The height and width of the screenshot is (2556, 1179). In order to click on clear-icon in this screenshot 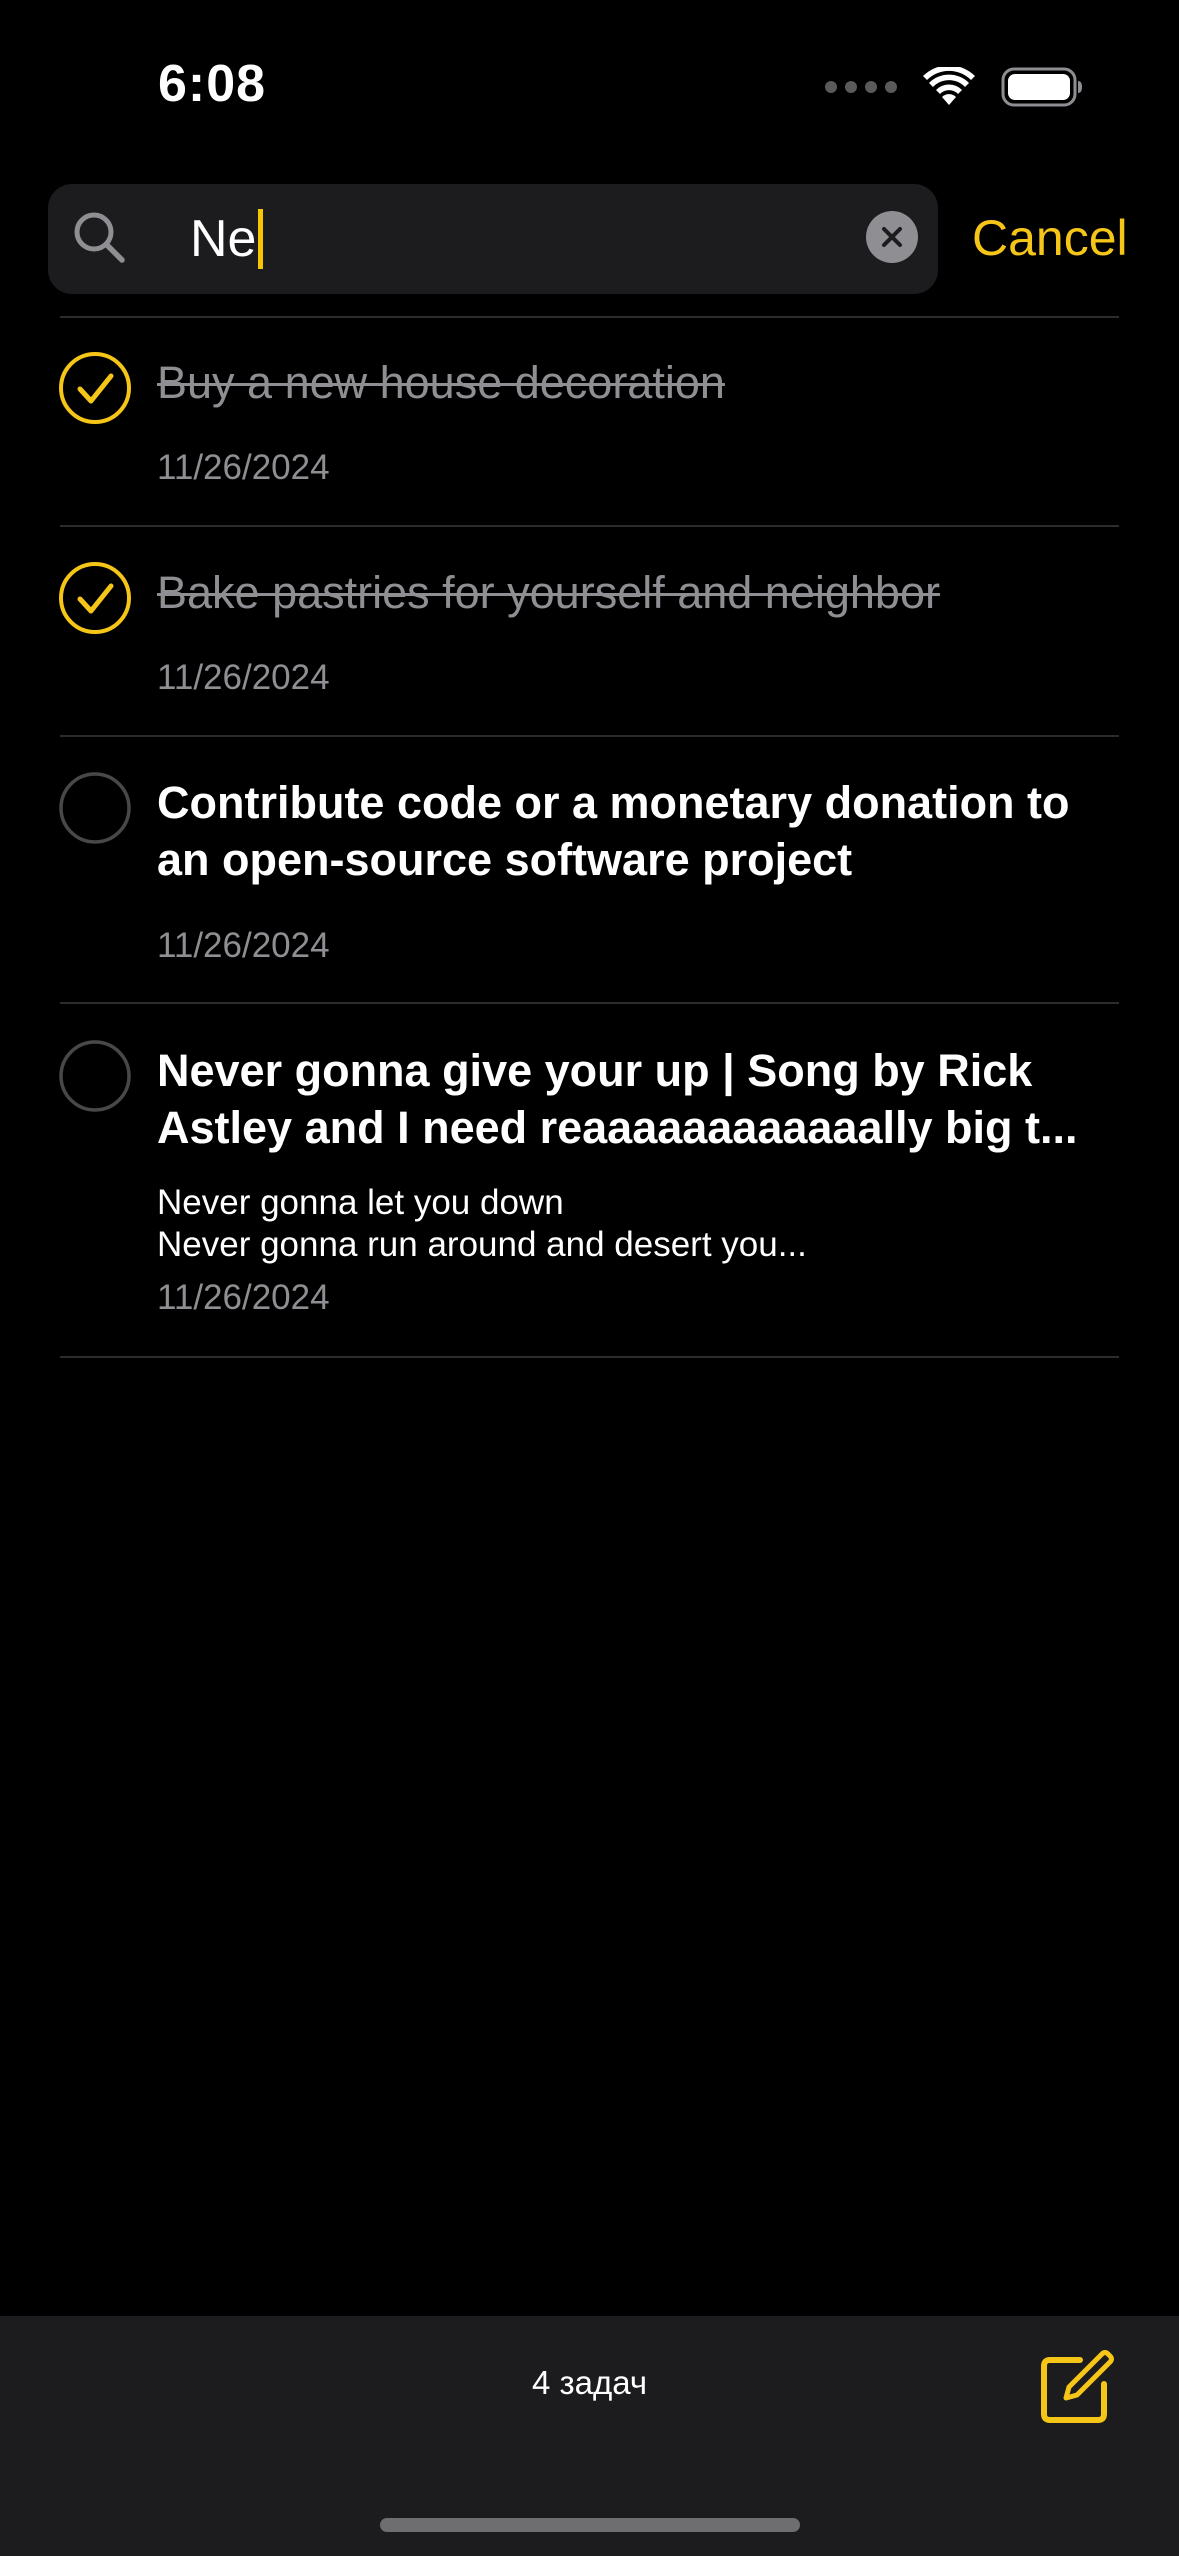, I will do `click(892, 237)`.